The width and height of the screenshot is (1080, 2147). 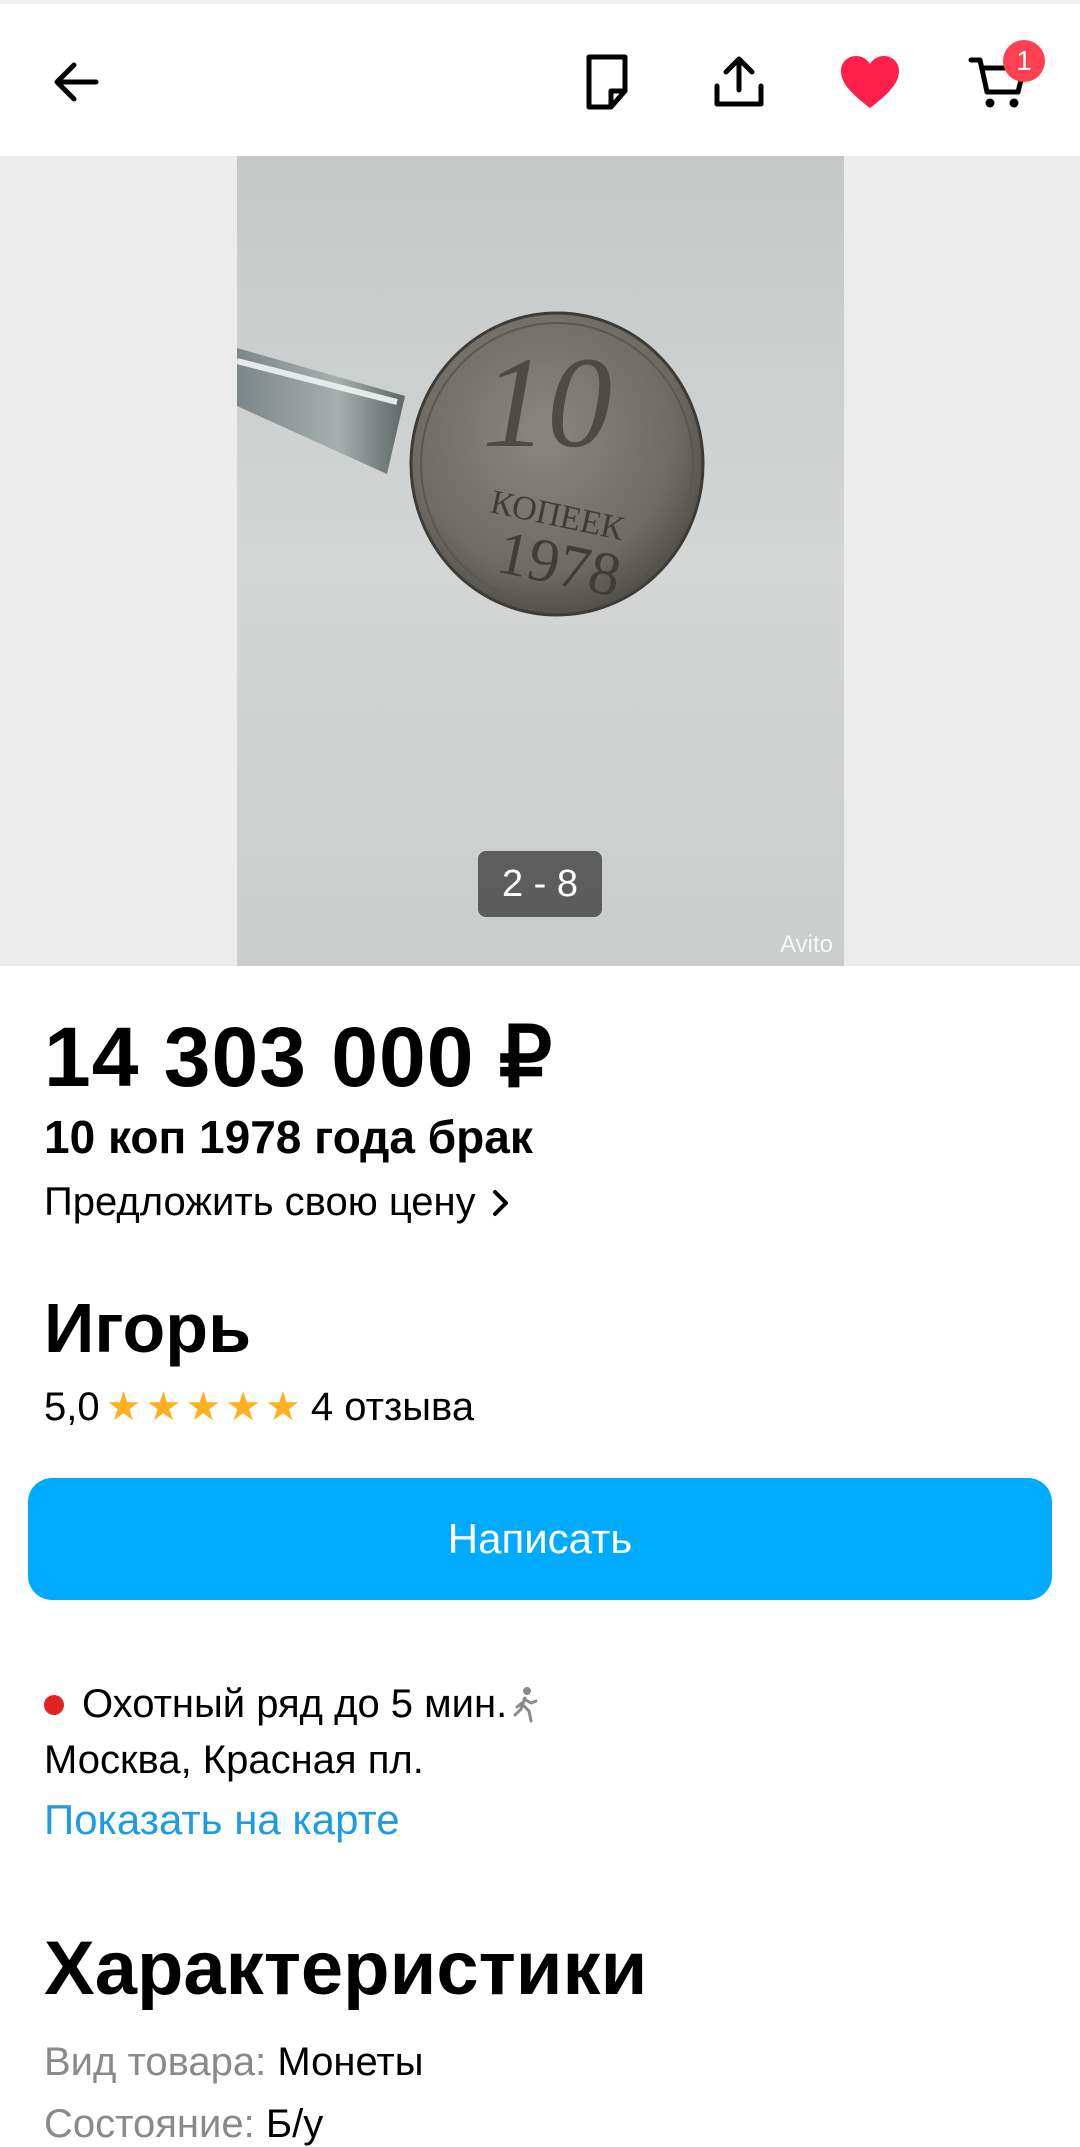 I want to click on top-bar: 1, so click(x=540, y=78).